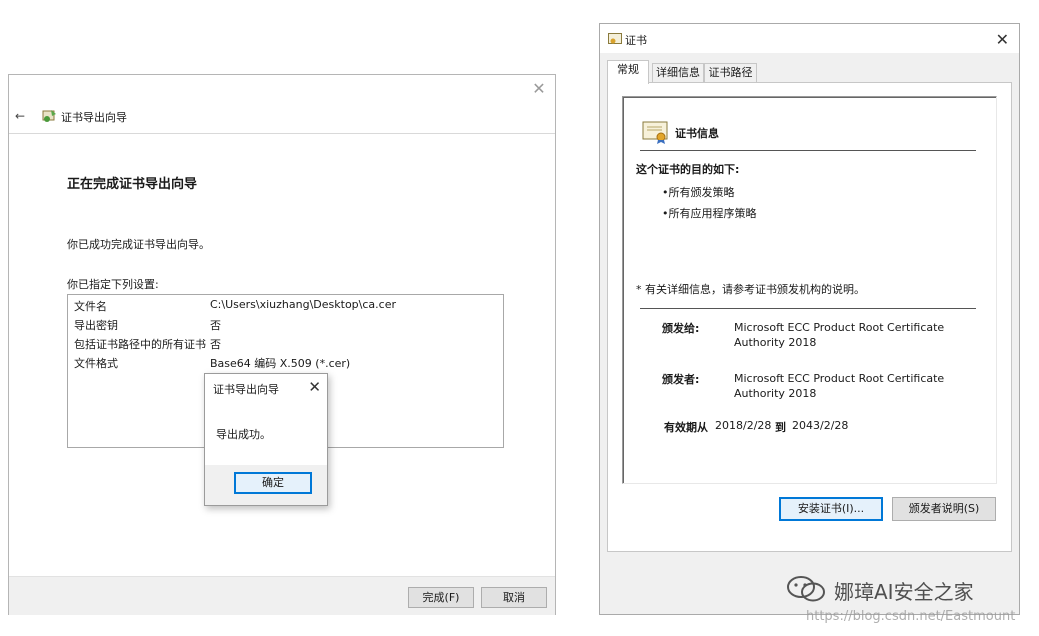  What do you see at coordinates (681, 379) in the screenshot?
I see `issued-by-label: 颁发者:` at bounding box center [681, 379].